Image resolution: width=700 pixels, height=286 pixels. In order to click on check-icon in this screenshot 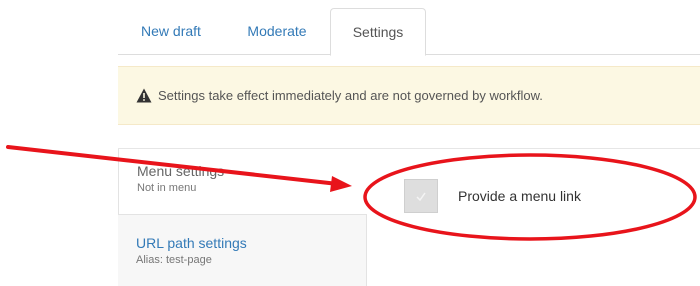, I will do `click(421, 196)`.